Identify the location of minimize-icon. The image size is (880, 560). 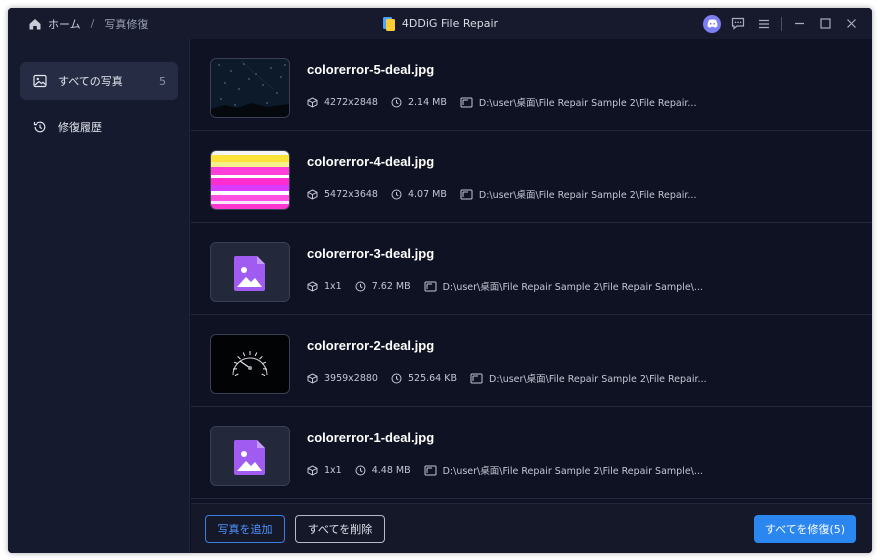
(799, 23).